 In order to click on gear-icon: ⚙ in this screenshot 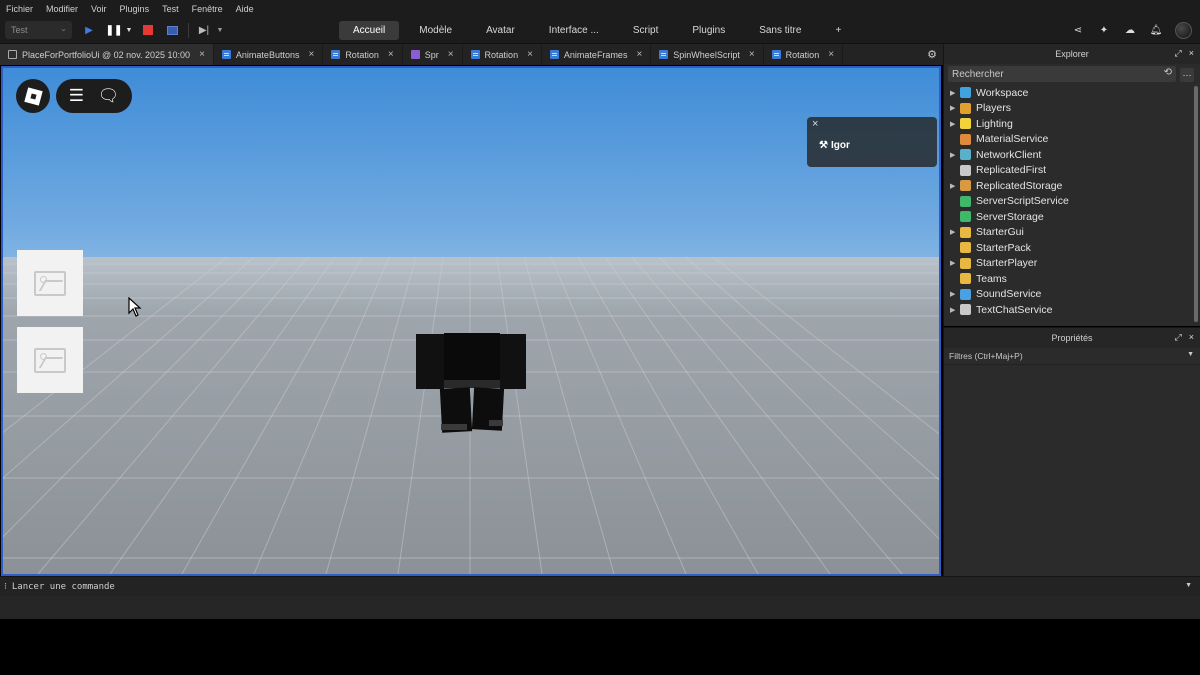, I will do `click(932, 54)`.